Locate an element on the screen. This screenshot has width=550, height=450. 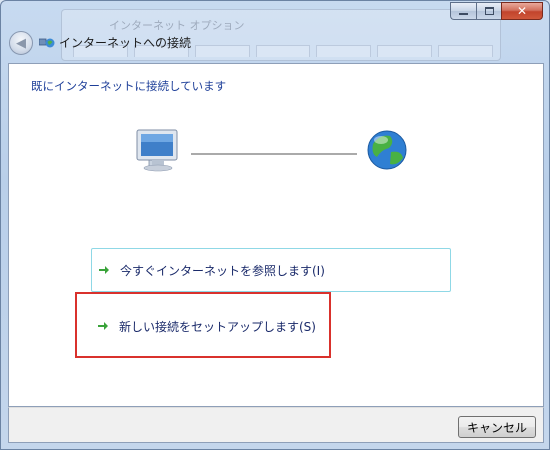
browse-internet-label: 今すぐインターネットを参照します(I) is located at coordinates (222, 270).